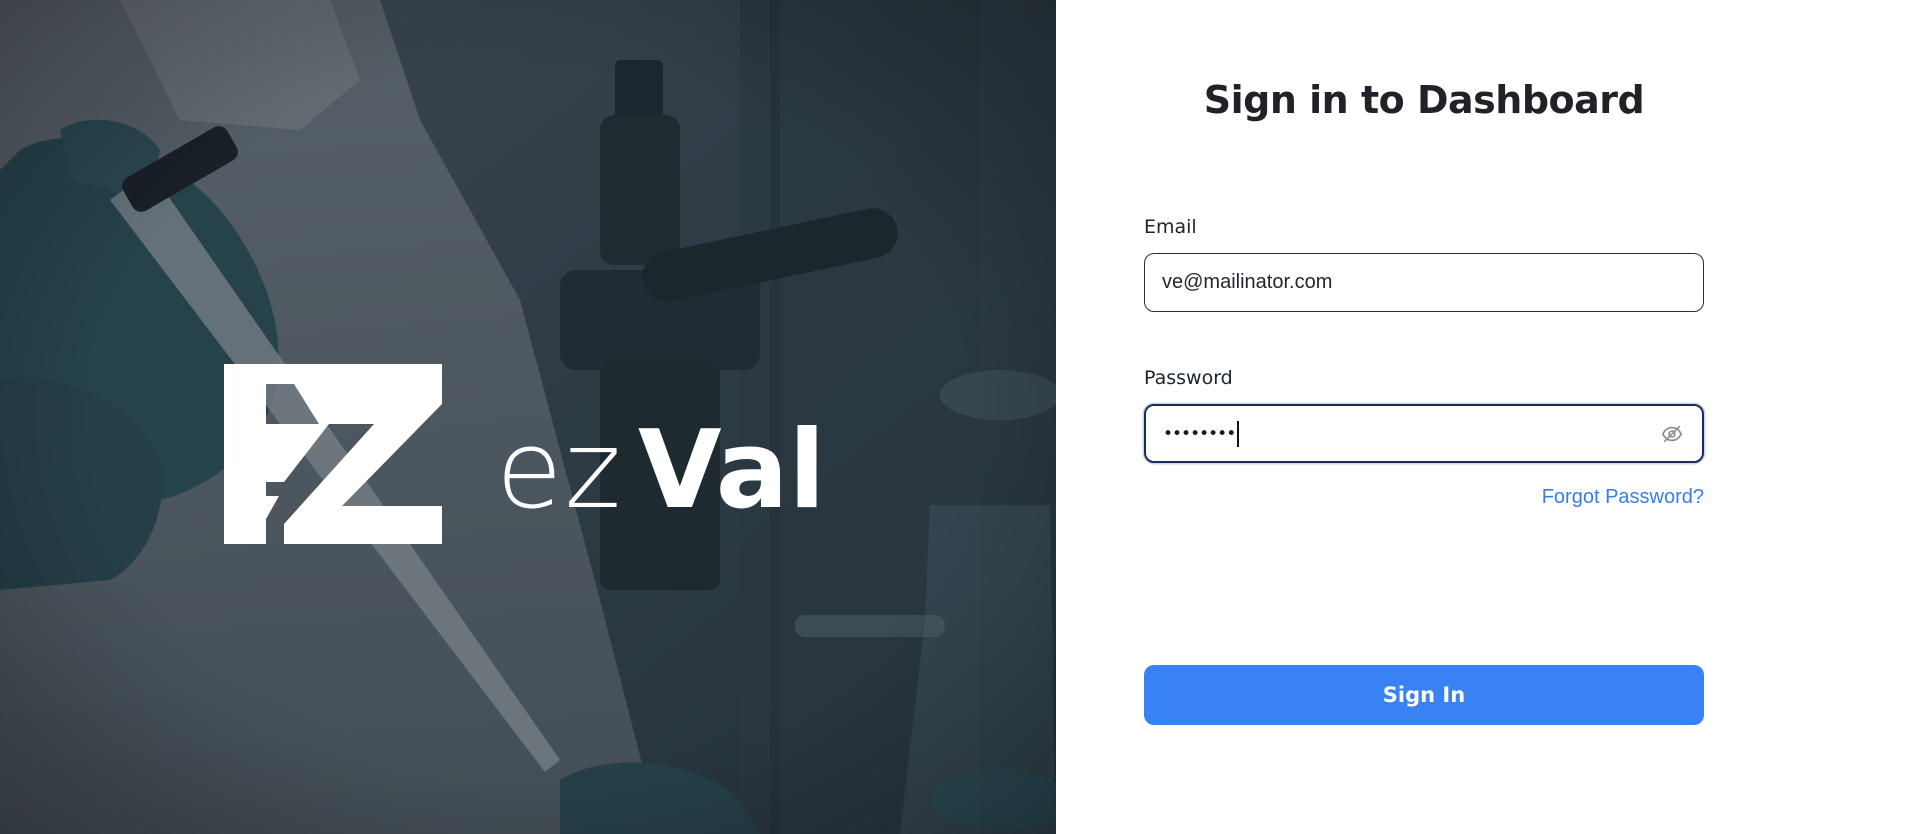 This screenshot has height=834, width=1920. I want to click on brand-name-bold: Val, so click(731, 470).